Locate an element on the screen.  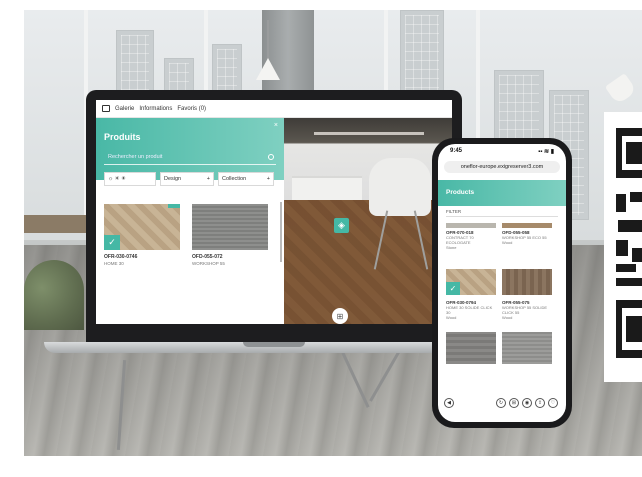
panel-header: Produits × Rechercher un produit is located at coordinates (190, 149).